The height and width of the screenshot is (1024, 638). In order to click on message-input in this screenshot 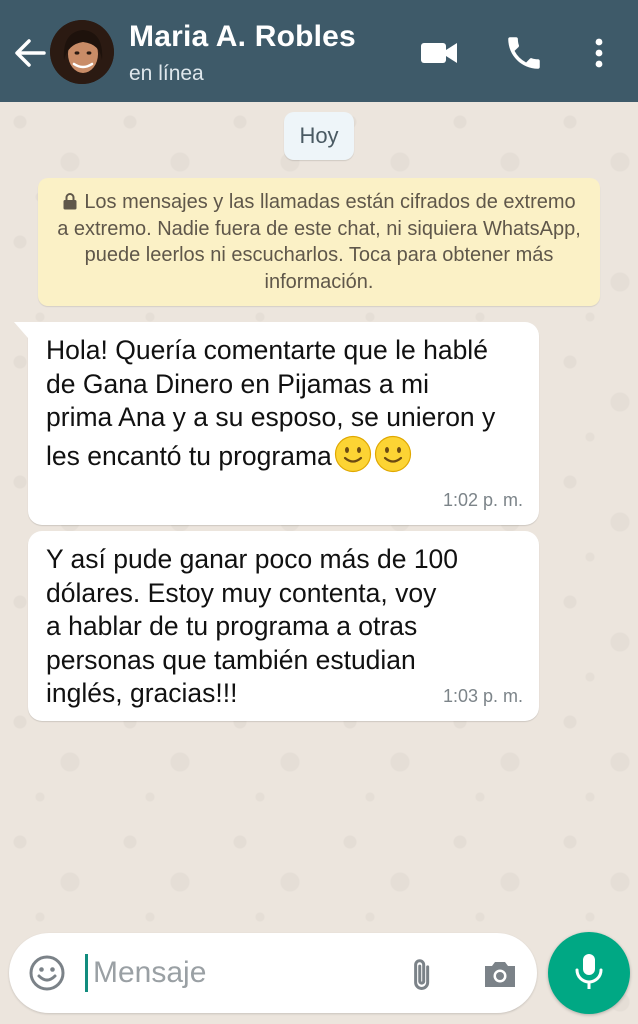, I will do `click(243, 973)`.